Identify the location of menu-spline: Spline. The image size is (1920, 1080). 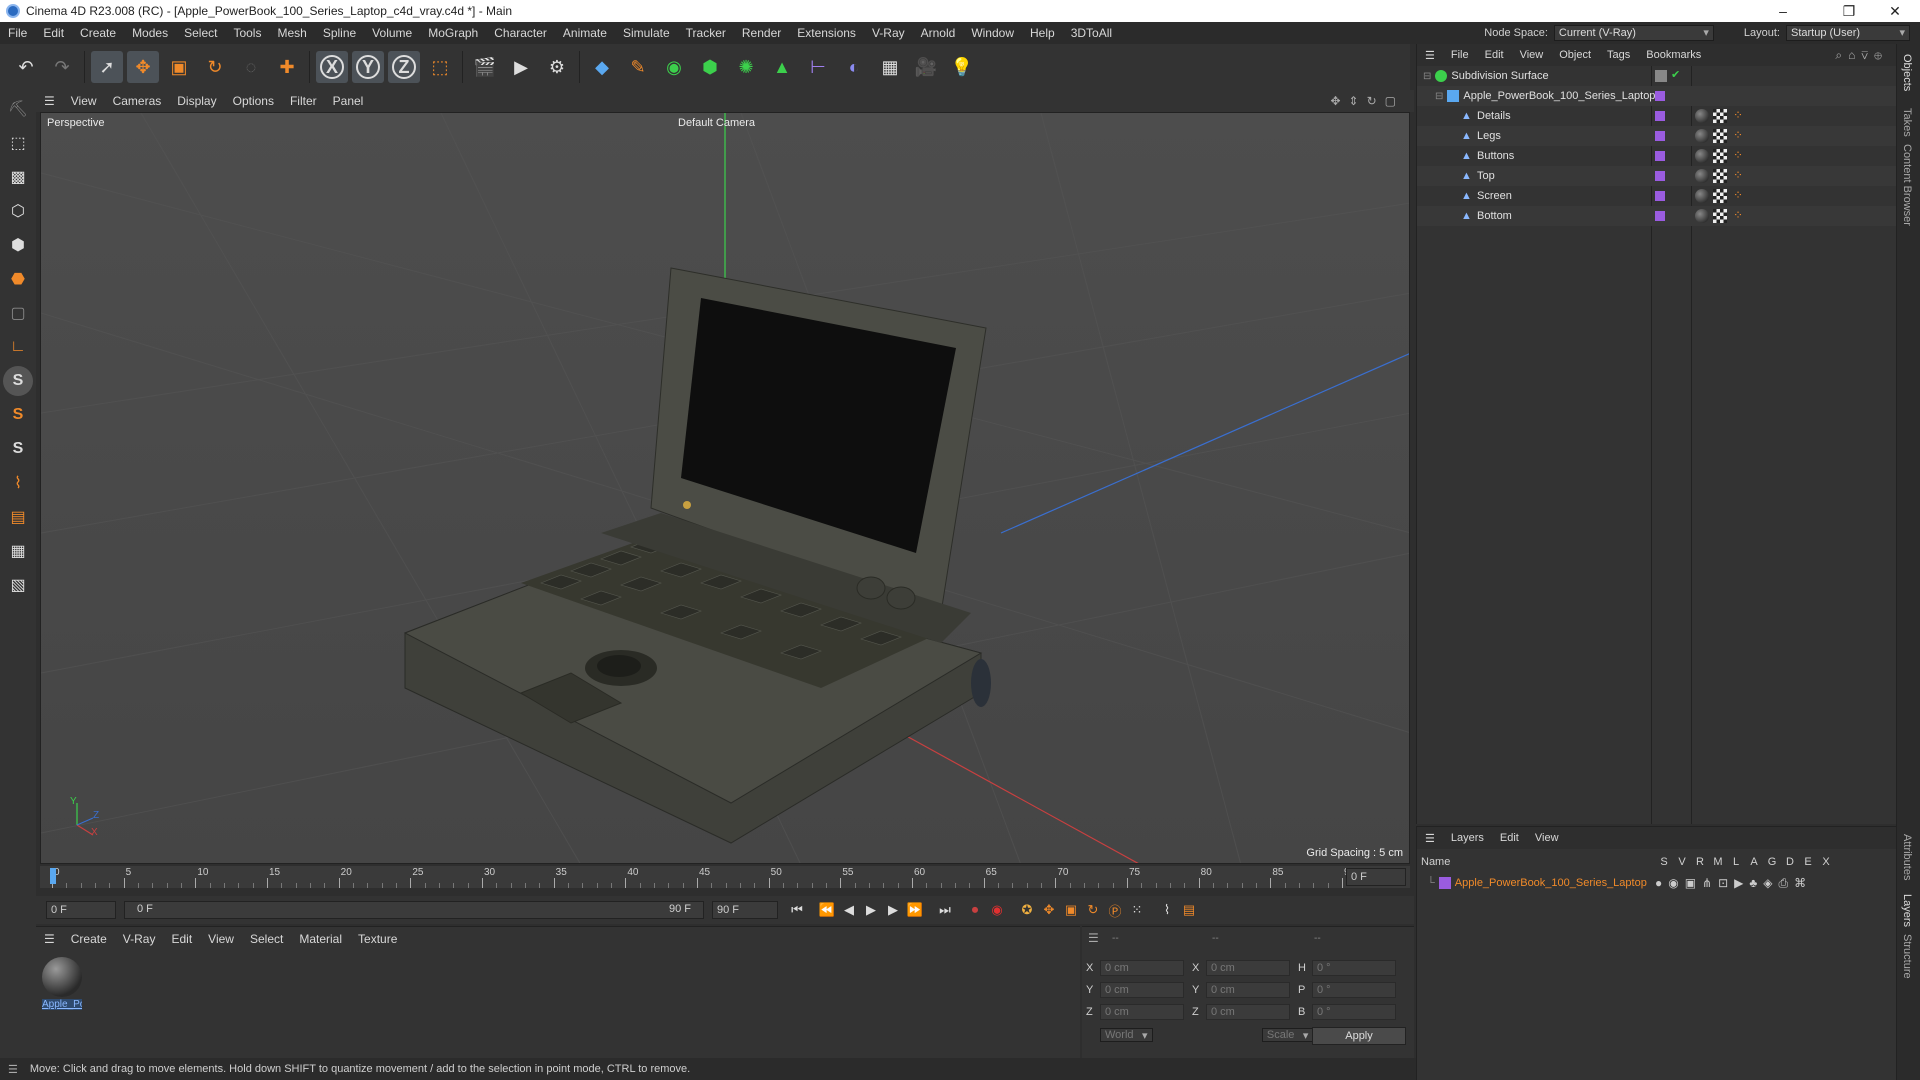
(339, 33).